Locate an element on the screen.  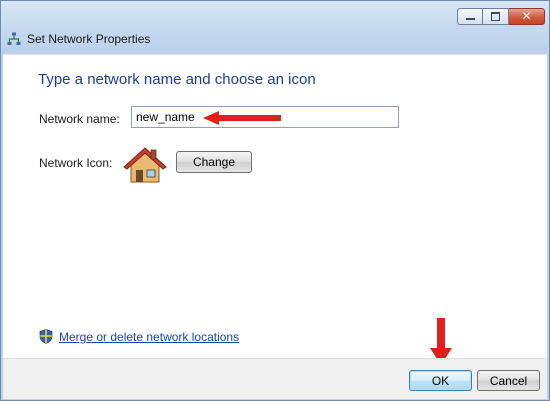
cancel-button: Cancel is located at coordinates (508, 380).